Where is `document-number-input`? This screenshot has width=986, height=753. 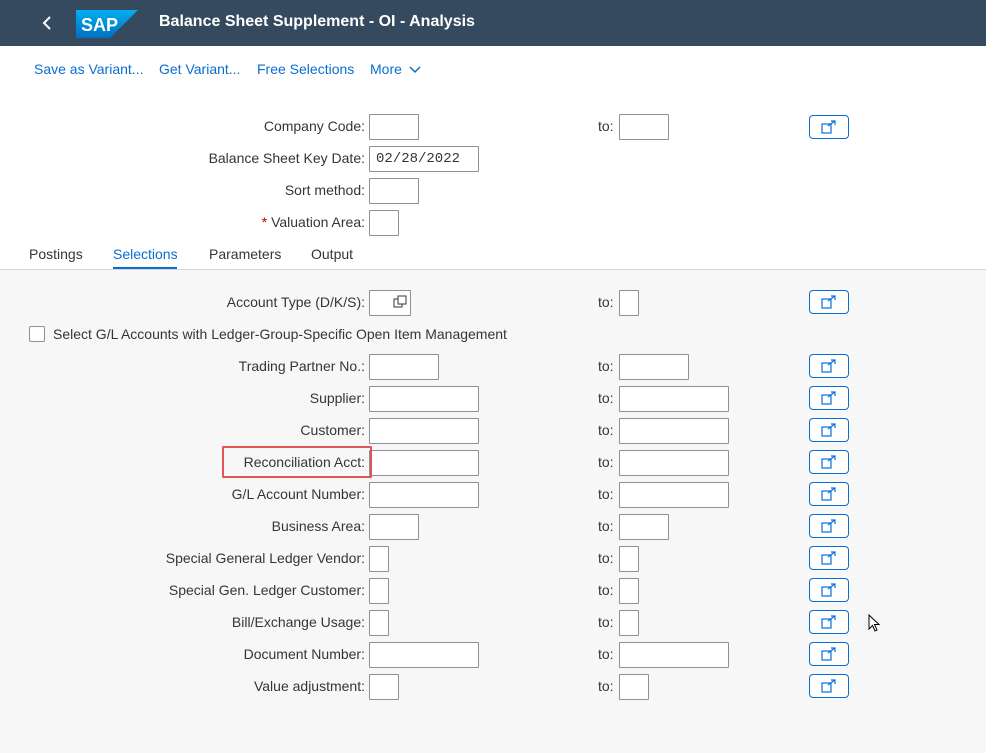 document-number-input is located at coordinates (424, 655).